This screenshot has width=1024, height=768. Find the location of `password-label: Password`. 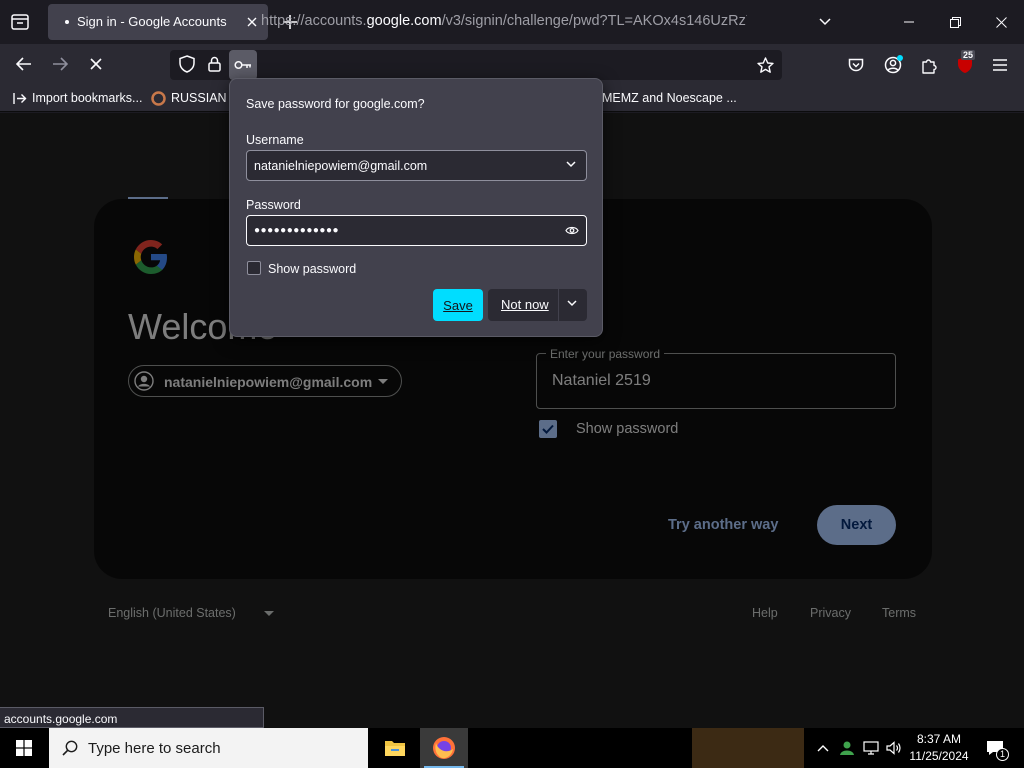

password-label: Password is located at coordinates (273, 205).